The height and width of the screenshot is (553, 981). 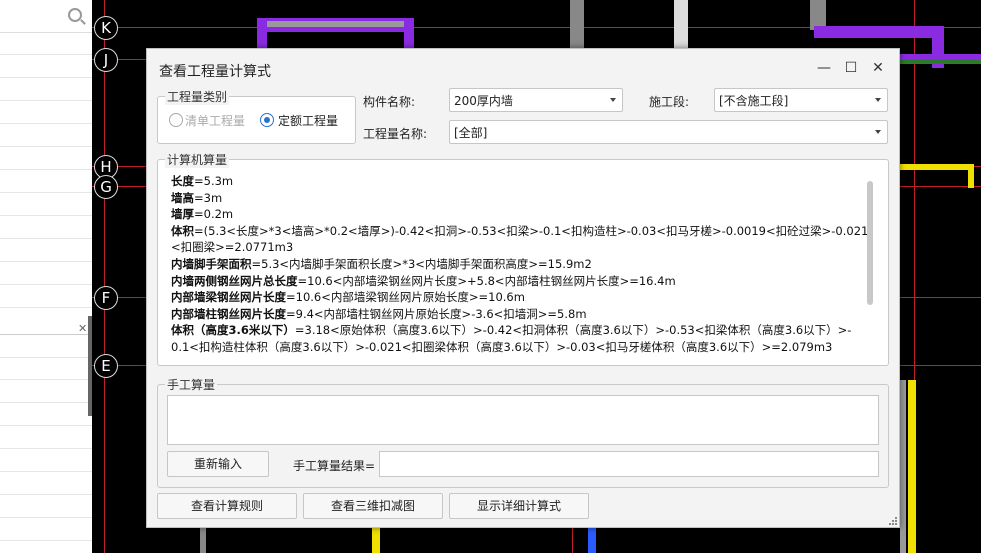 What do you see at coordinates (182, 181) in the screenshot?
I see `calc-line-name: 长度` at bounding box center [182, 181].